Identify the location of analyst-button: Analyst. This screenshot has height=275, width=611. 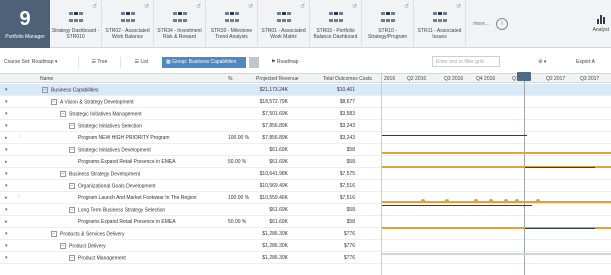
(601, 23).